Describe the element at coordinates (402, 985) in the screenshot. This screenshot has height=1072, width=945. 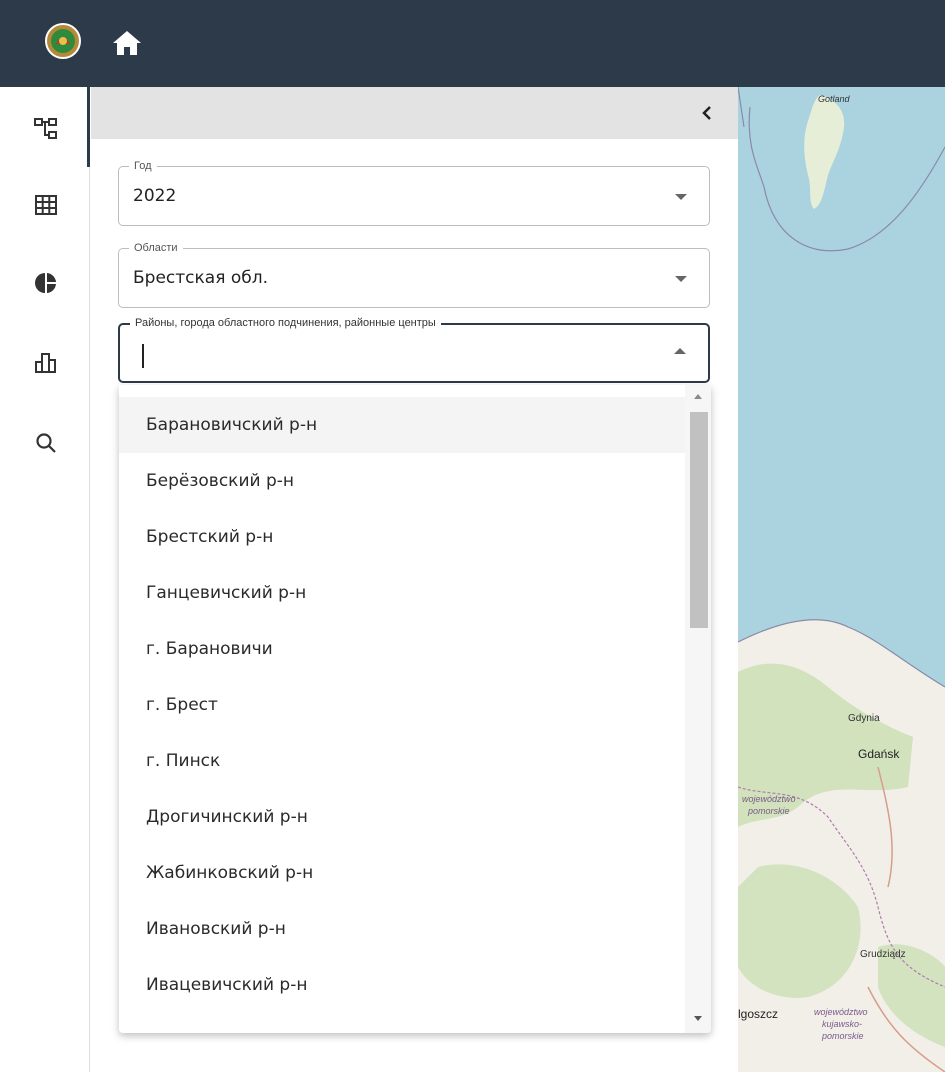
I see `list-item: Ивацевичский р-н` at that location.